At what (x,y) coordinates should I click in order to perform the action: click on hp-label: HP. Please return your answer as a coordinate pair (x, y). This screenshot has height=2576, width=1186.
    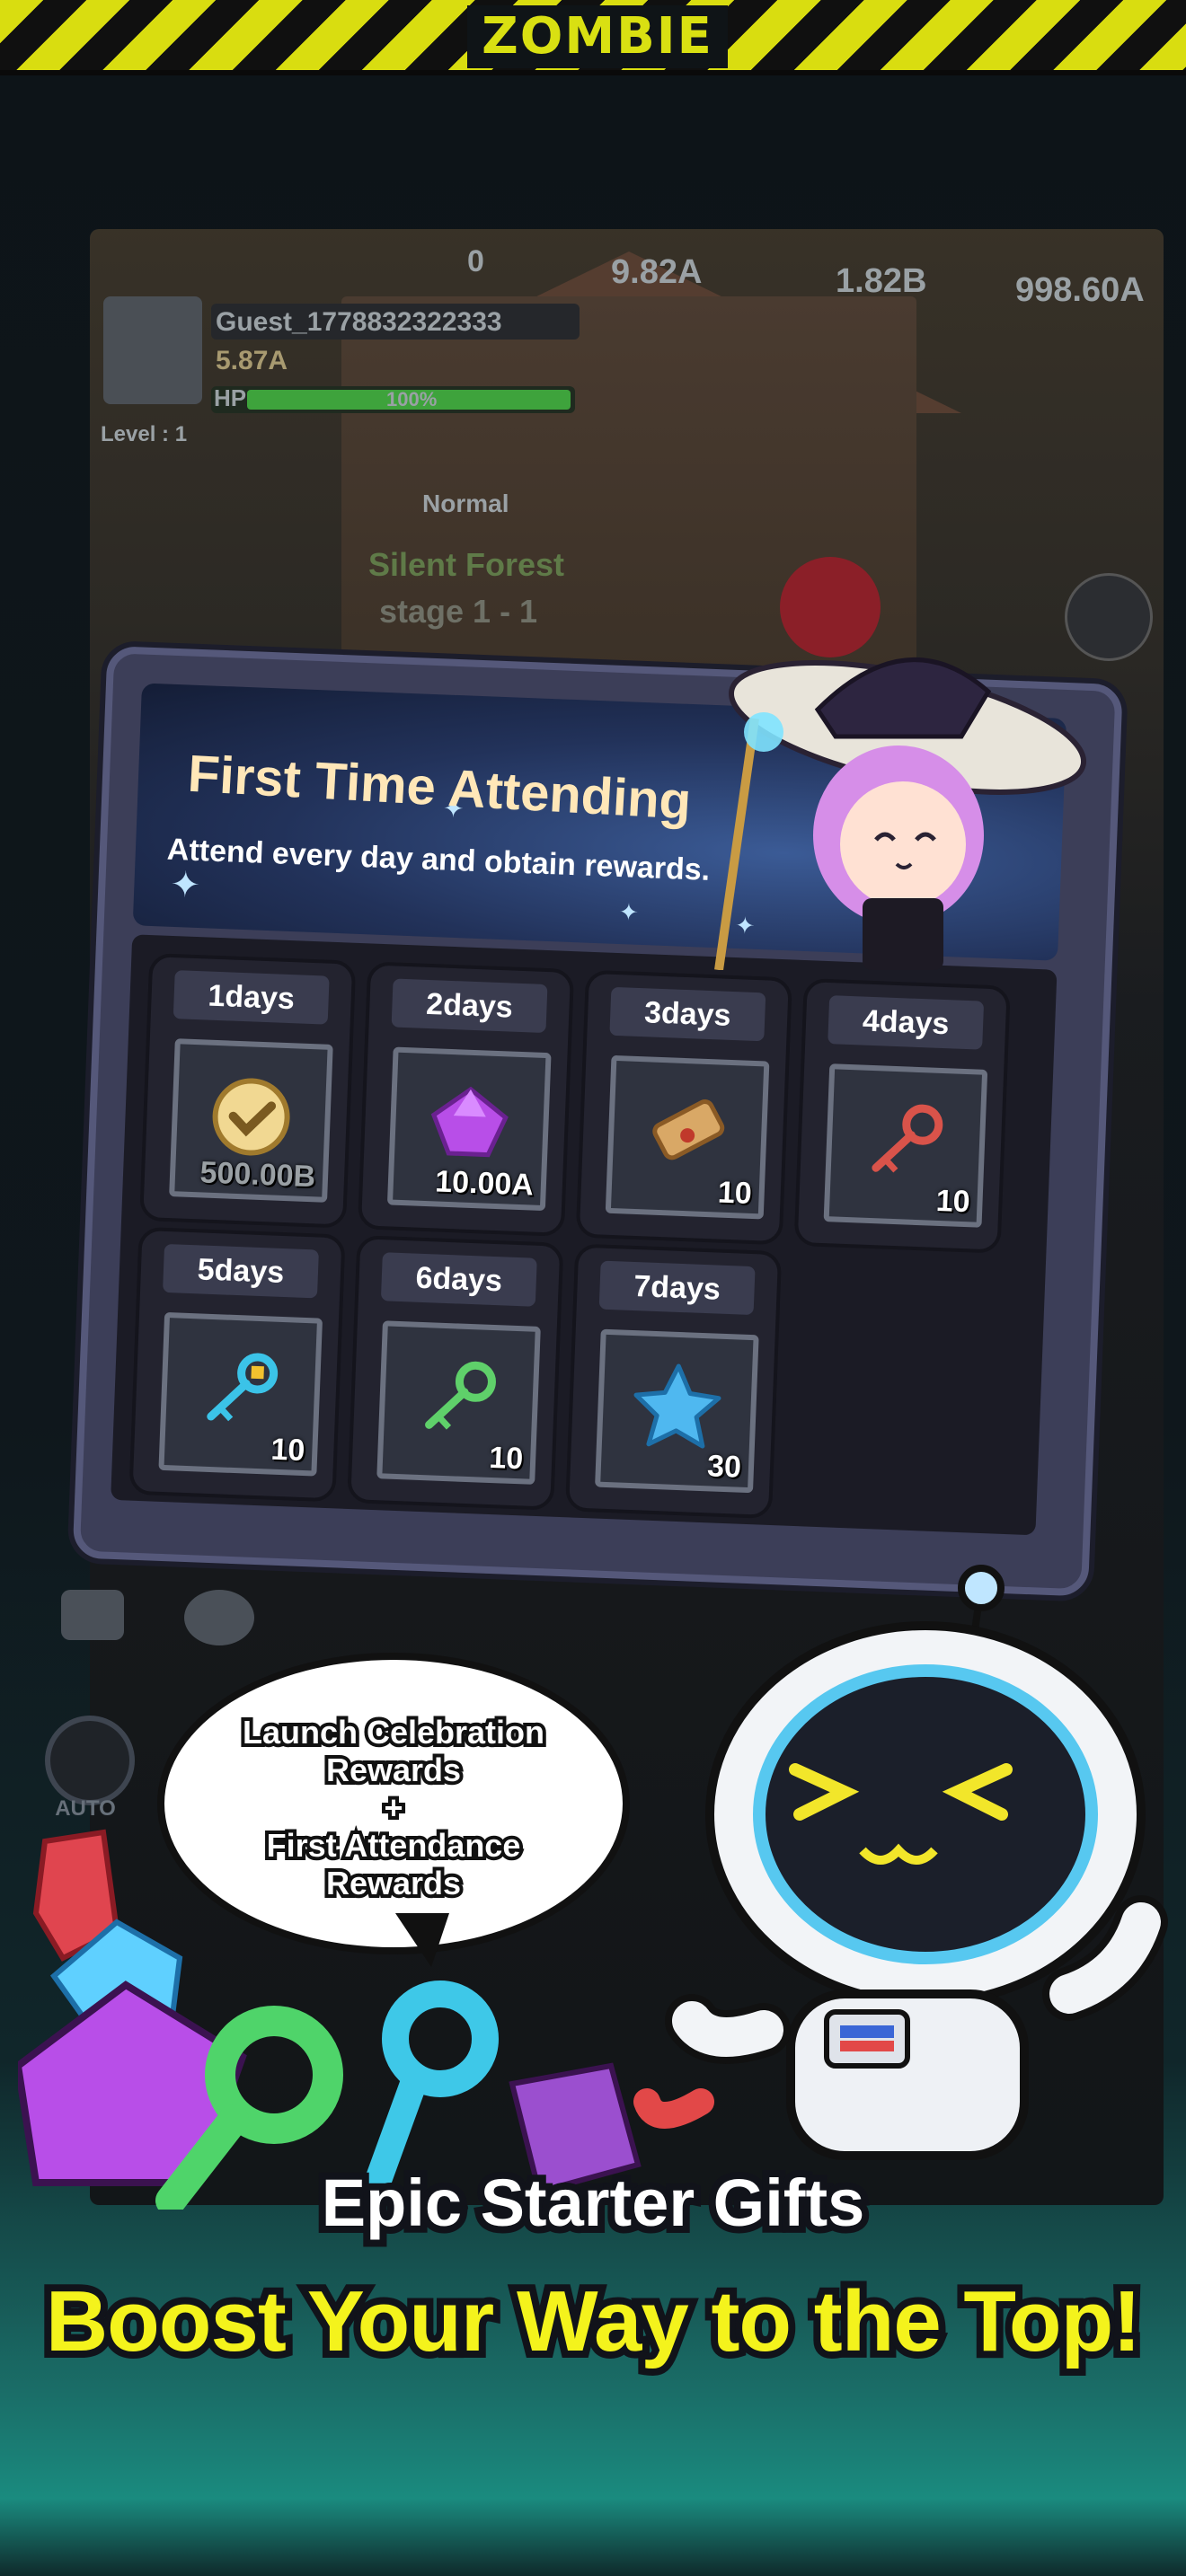
    Looking at the image, I should click on (230, 397).